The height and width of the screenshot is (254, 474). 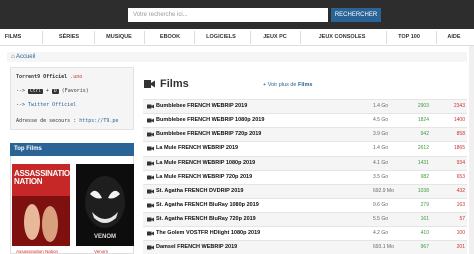 What do you see at coordinates (454, 37) in the screenshot?
I see `nav-aide: AIDE` at bounding box center [454, 37].